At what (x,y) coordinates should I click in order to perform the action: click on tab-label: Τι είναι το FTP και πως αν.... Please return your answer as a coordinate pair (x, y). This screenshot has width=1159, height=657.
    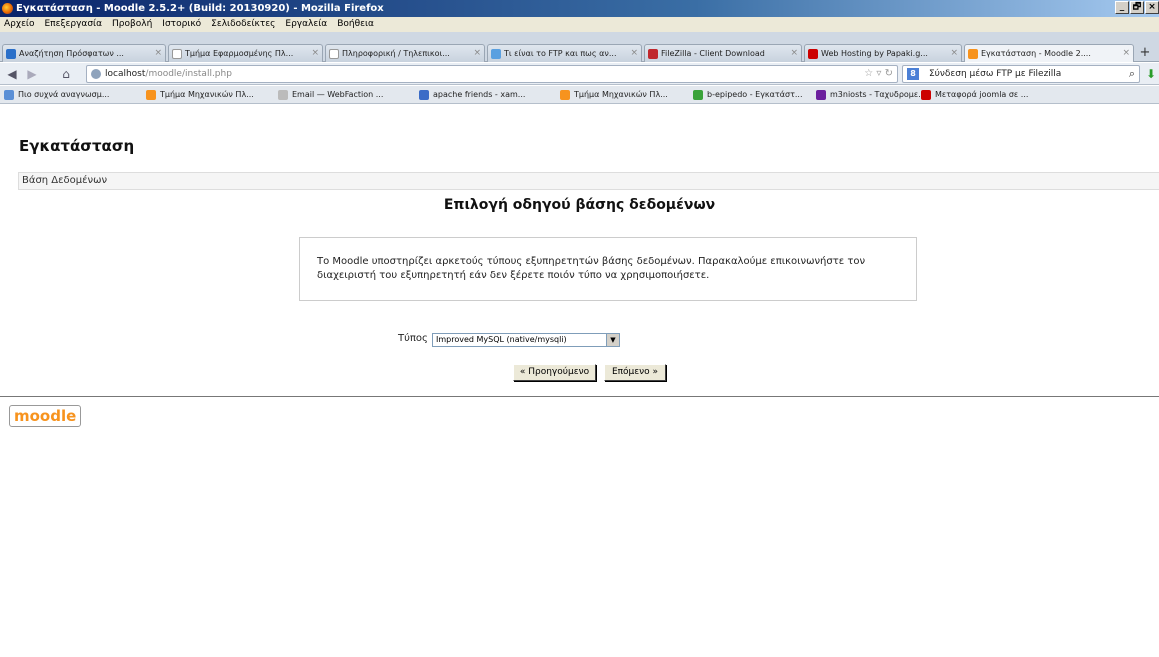
    Looking at the image, I should click on (560, 53).